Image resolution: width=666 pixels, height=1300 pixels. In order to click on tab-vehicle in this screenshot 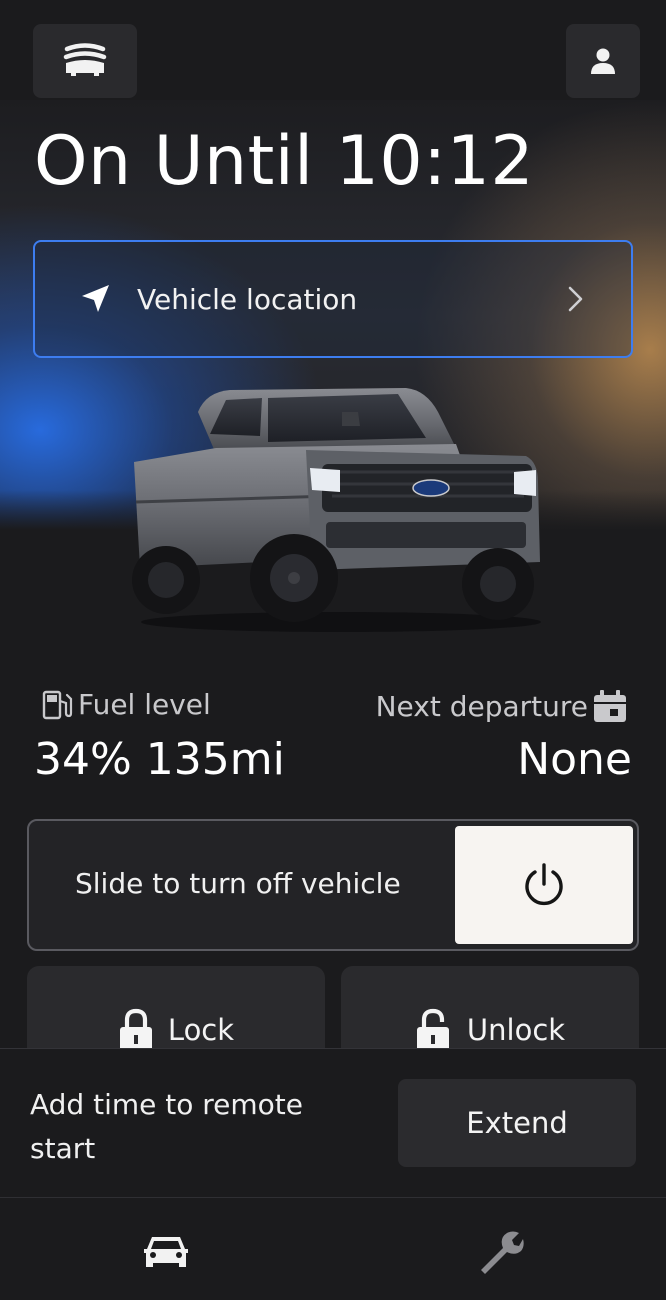, I will do `click(166, 1251)`.